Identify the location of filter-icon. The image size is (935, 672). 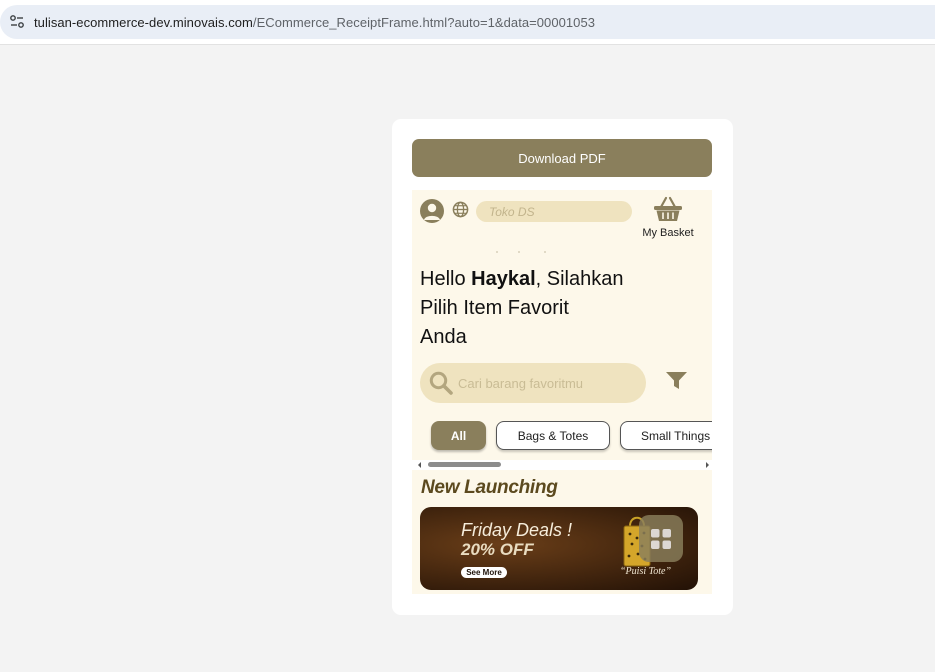
(676, 381).